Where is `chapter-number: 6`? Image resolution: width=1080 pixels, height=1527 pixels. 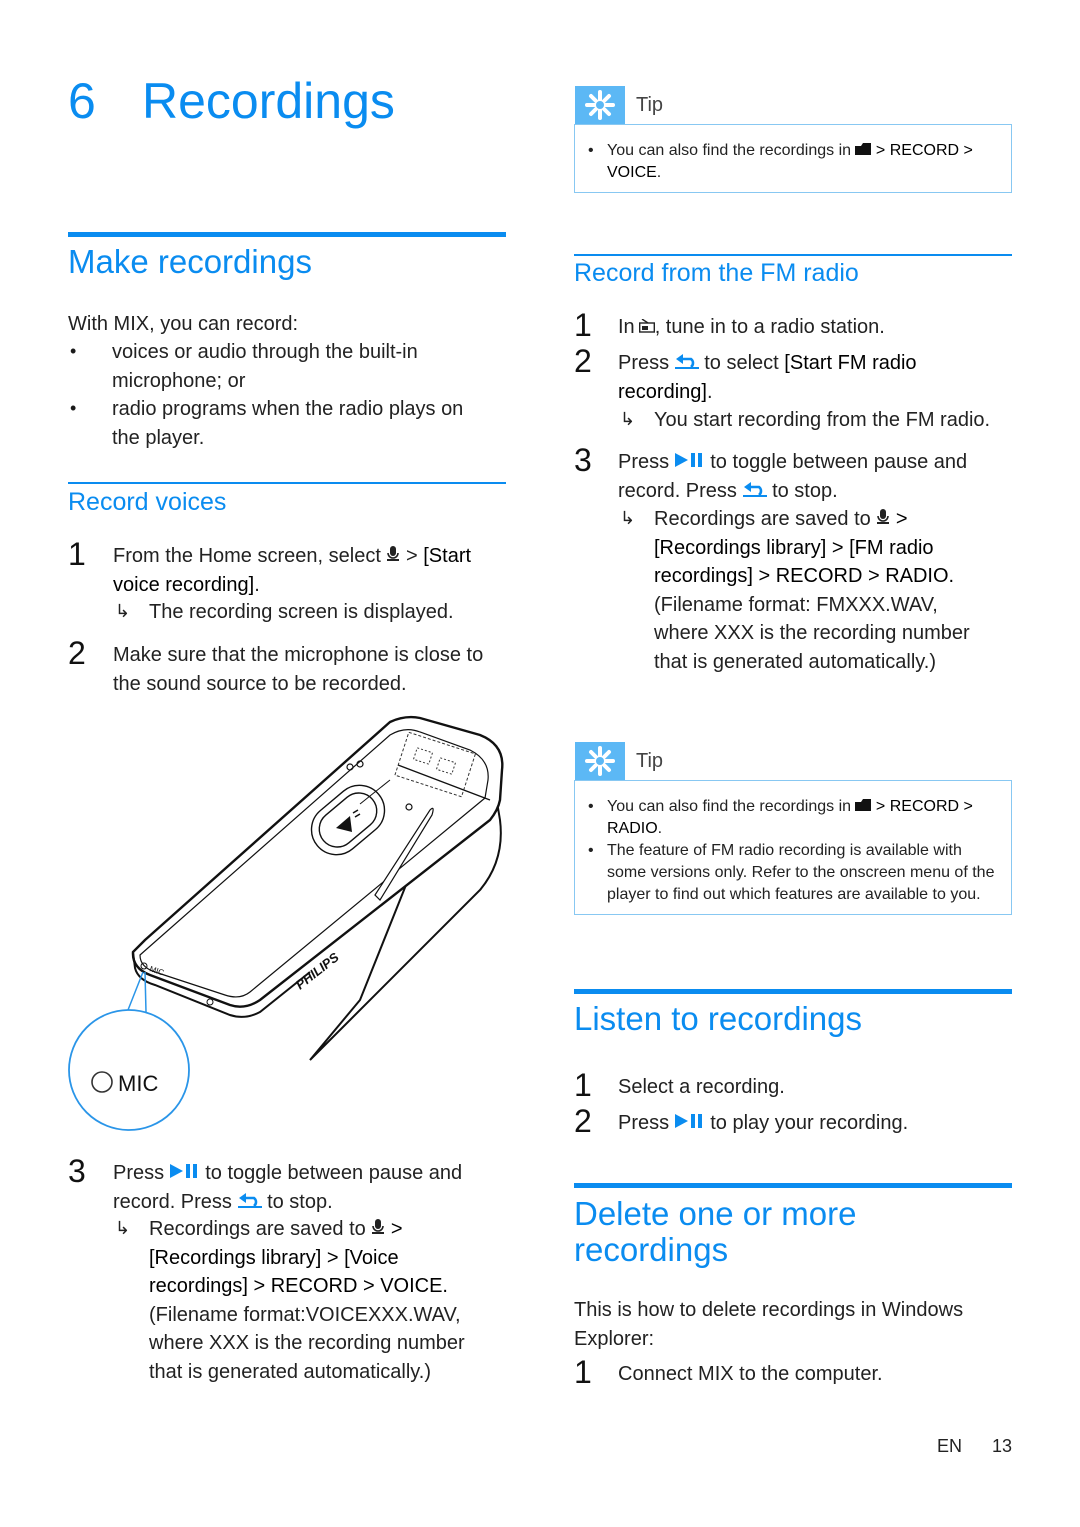
chapter-number: 6 is located at coordinates (82, 101).